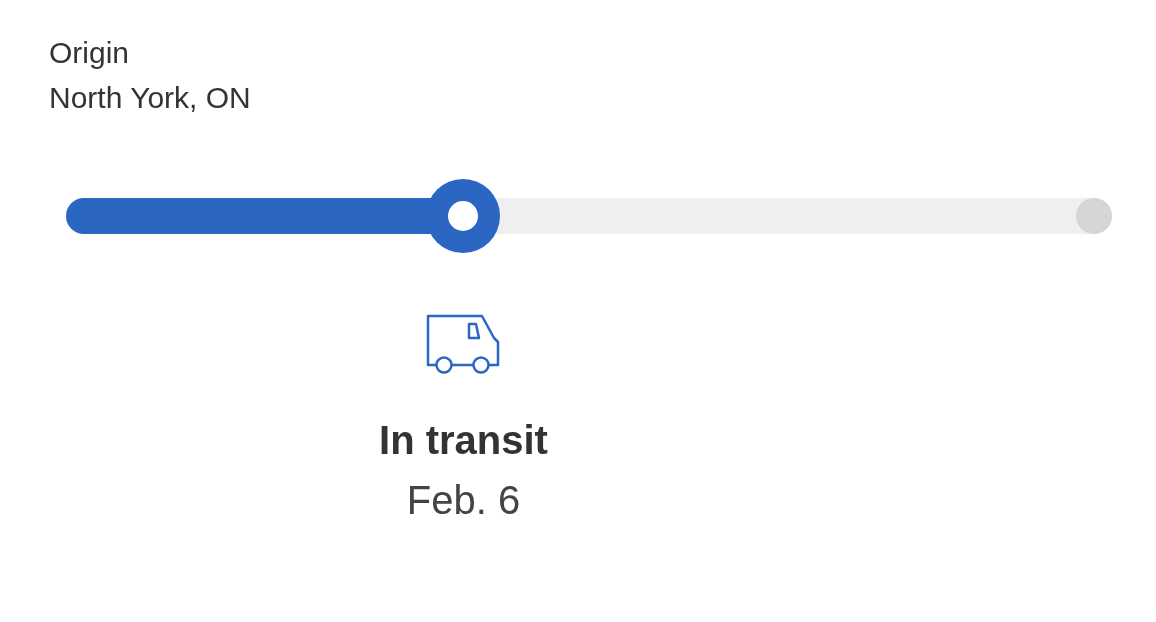  Describe the element at coordinates (463, 440) in the screenshot. I see `status-title: In transit` at that location.